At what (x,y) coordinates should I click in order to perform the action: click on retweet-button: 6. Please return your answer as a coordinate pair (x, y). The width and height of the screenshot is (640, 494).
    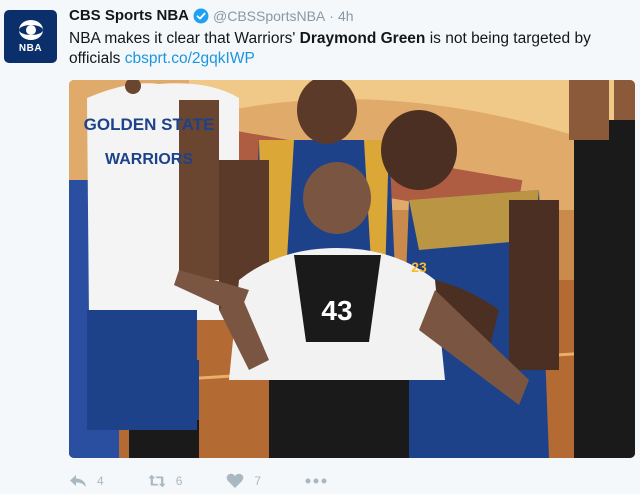
    Looking at the image, I should click on (165, 481).